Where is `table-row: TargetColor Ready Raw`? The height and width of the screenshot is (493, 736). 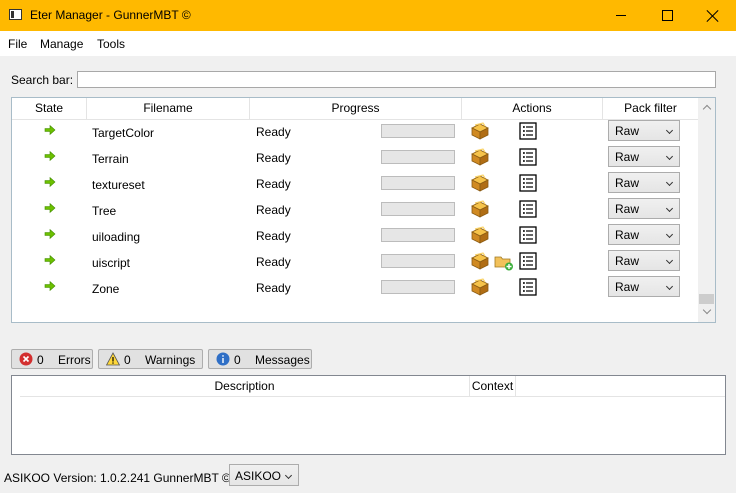 table-row: TargetColor Ready Raw is located at coordinates (355, 132).